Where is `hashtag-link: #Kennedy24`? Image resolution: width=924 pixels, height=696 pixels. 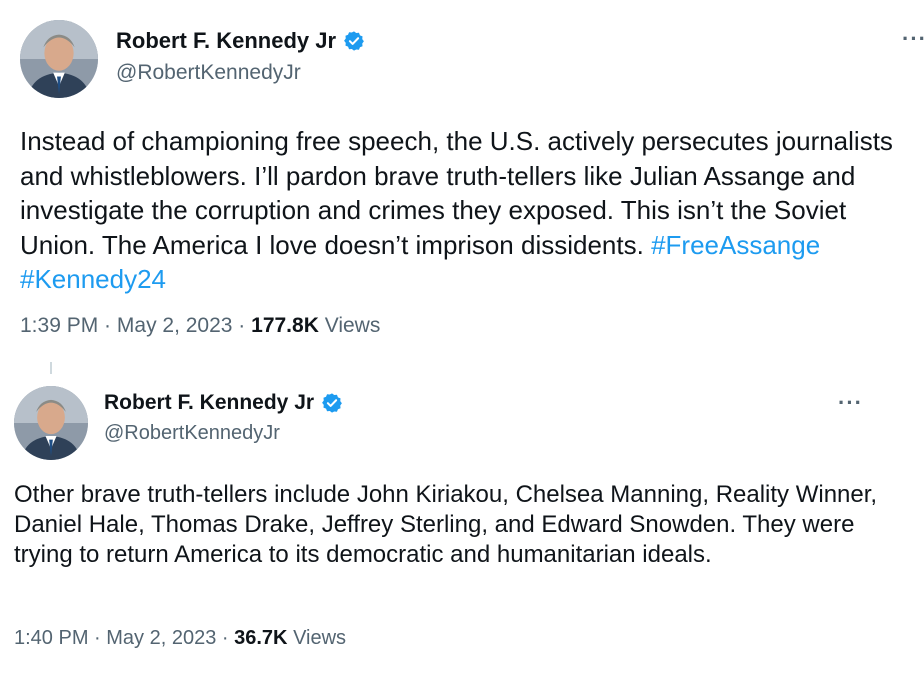 hashtag-link: #Kennedy24 is located at coordinates (93, 279).